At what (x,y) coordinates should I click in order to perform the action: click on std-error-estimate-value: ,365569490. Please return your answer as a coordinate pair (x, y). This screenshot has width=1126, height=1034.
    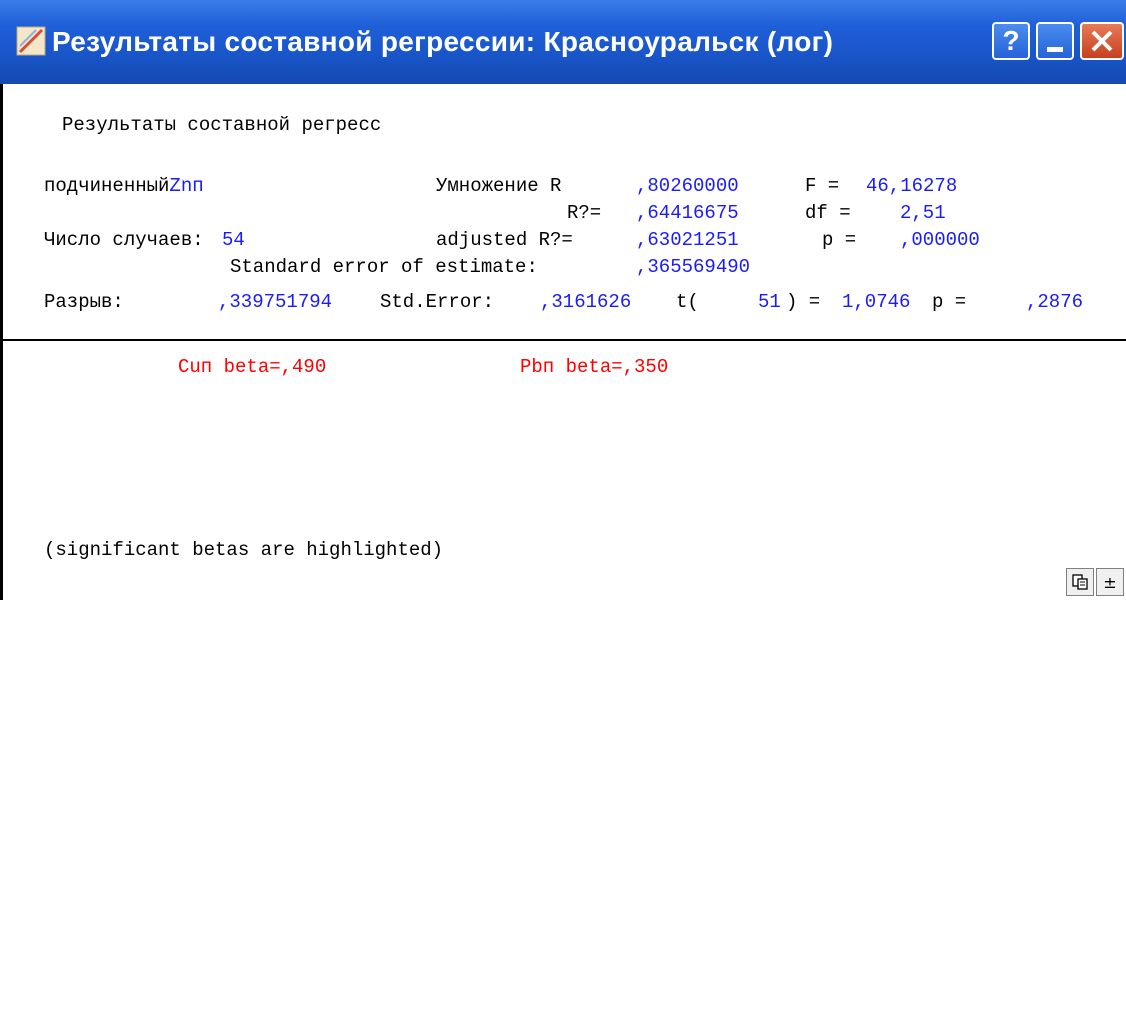
    Looking at the image, I should click on (693, 267).